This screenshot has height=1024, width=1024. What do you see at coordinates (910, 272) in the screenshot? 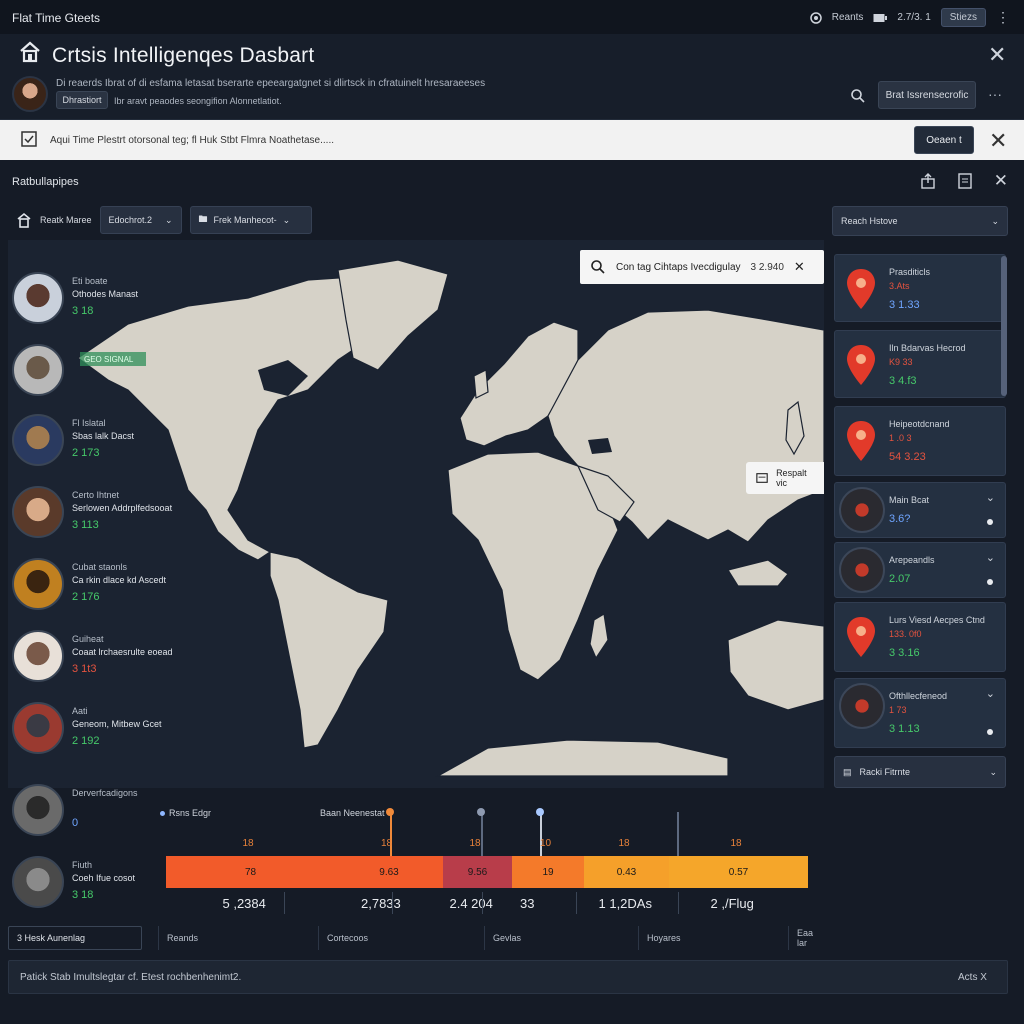
I see `card-title: Prasditicls` at bounding box center [910, 272].